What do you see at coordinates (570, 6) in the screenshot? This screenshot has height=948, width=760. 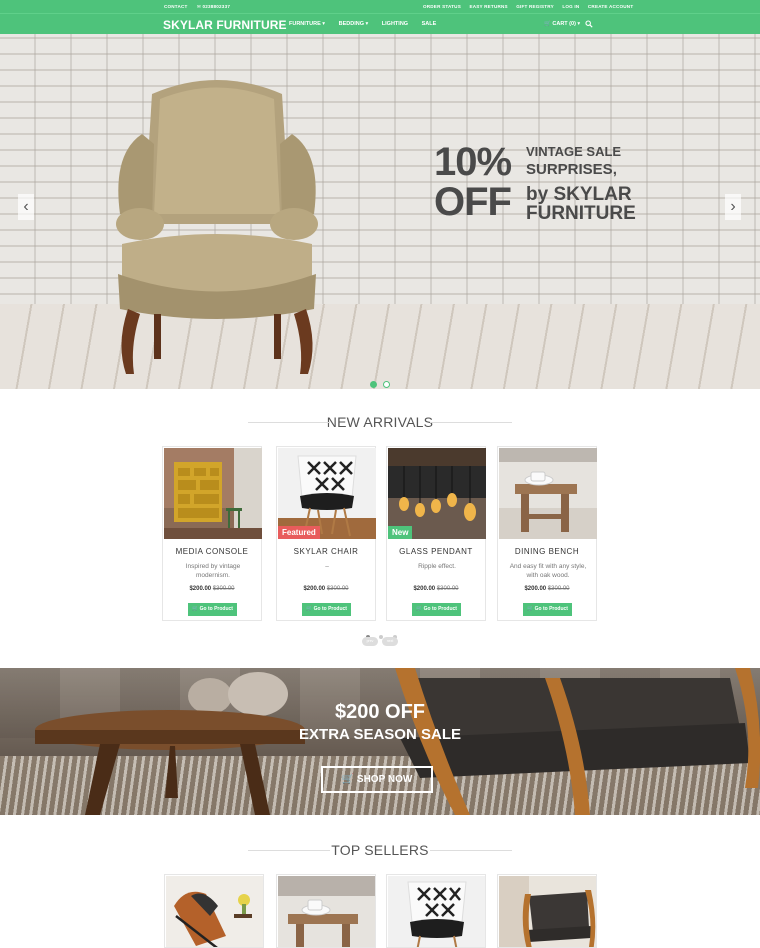 I see `login-link: LOG IN` at bounding box center [570, 6].